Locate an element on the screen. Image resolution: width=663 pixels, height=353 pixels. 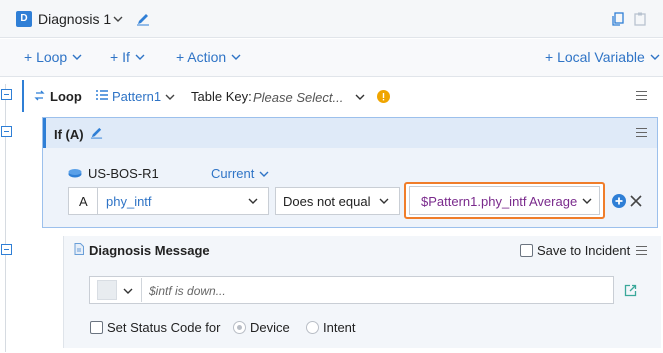
condition-letter-text: A is located at coordinates (83, 201).